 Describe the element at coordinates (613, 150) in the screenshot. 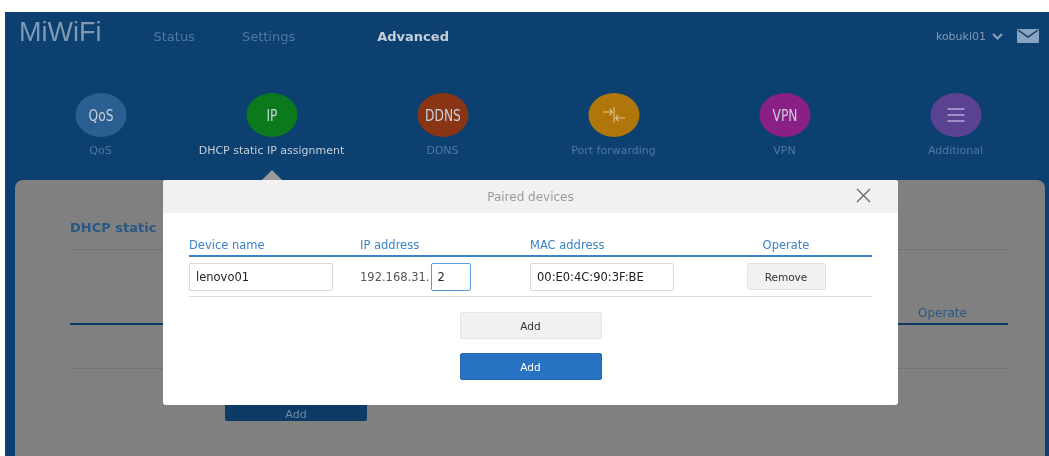

I see `feature-label: Port forwarding` at that location.